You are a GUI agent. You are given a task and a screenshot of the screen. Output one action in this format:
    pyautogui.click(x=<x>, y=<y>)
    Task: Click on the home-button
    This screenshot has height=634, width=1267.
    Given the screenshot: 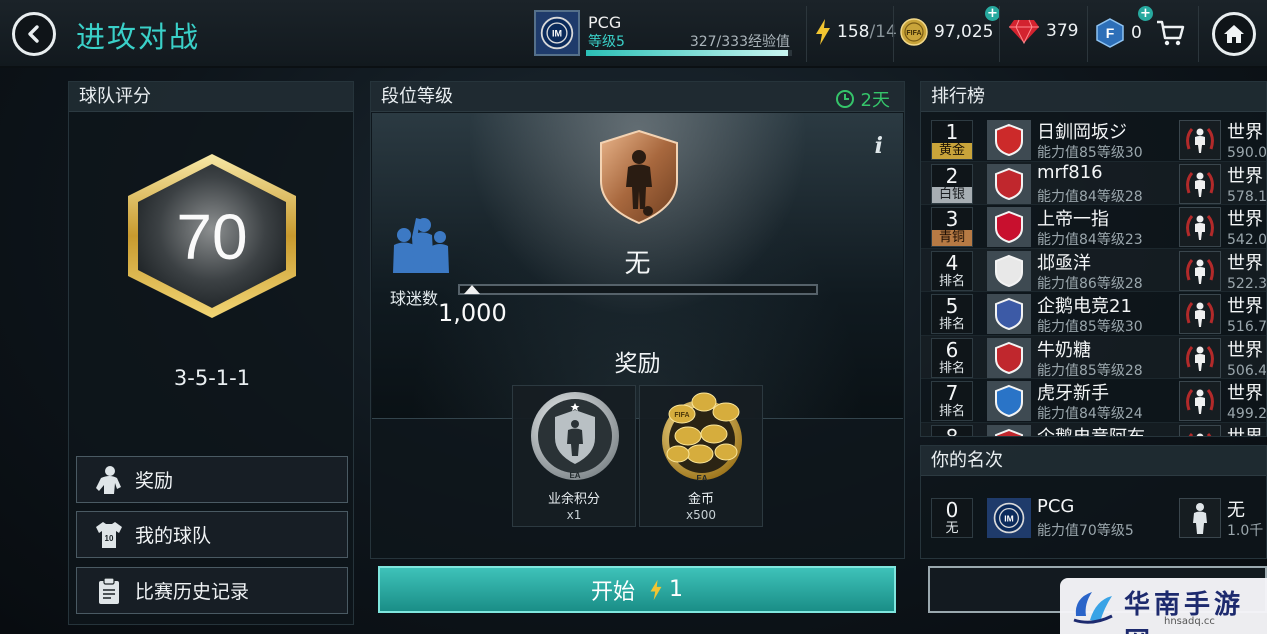 What is the action you would take?
    pyautogui.click(x=1234, y=34)
    